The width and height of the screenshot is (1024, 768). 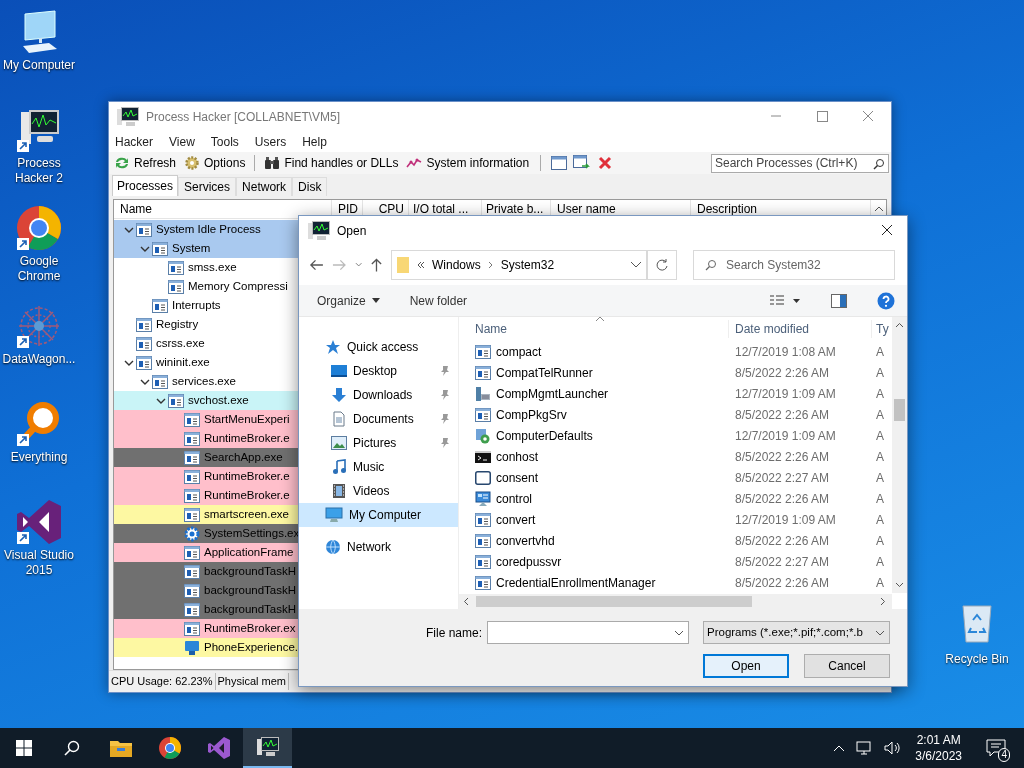 I want to click on file-name: coredpussvr, so click(x=529, y=561).